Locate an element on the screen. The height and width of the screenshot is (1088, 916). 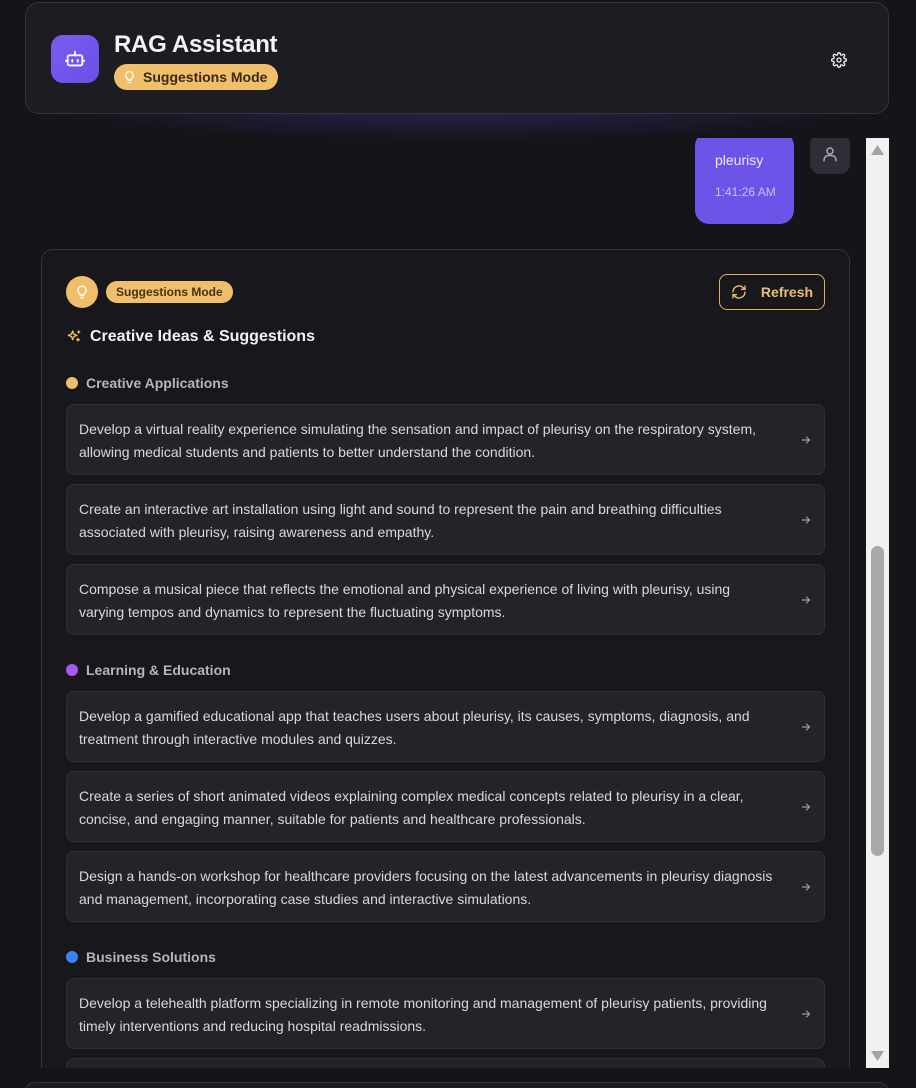
refresh-icon is located at coordinates (739, 292).